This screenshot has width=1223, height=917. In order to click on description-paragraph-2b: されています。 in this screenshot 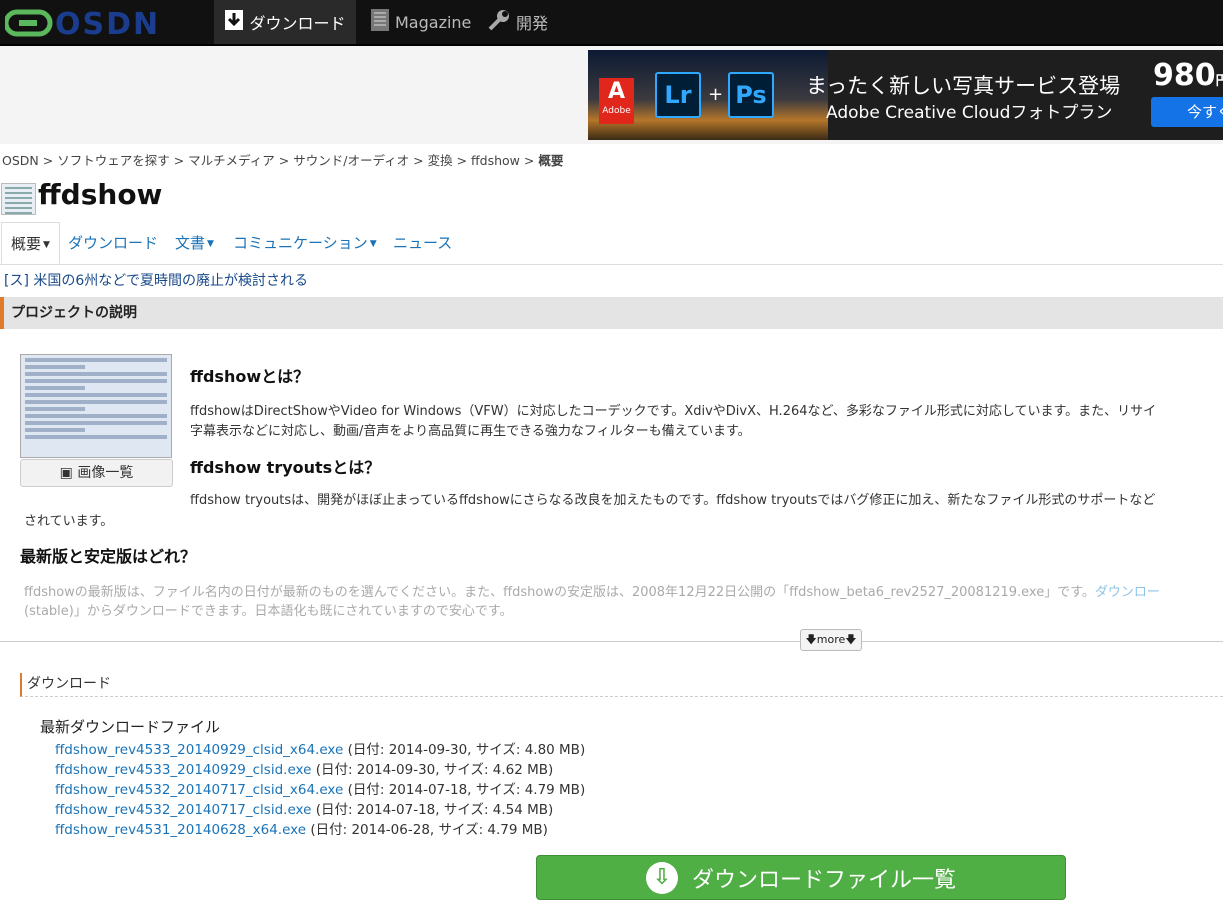, I will do `click(69, 521)`.